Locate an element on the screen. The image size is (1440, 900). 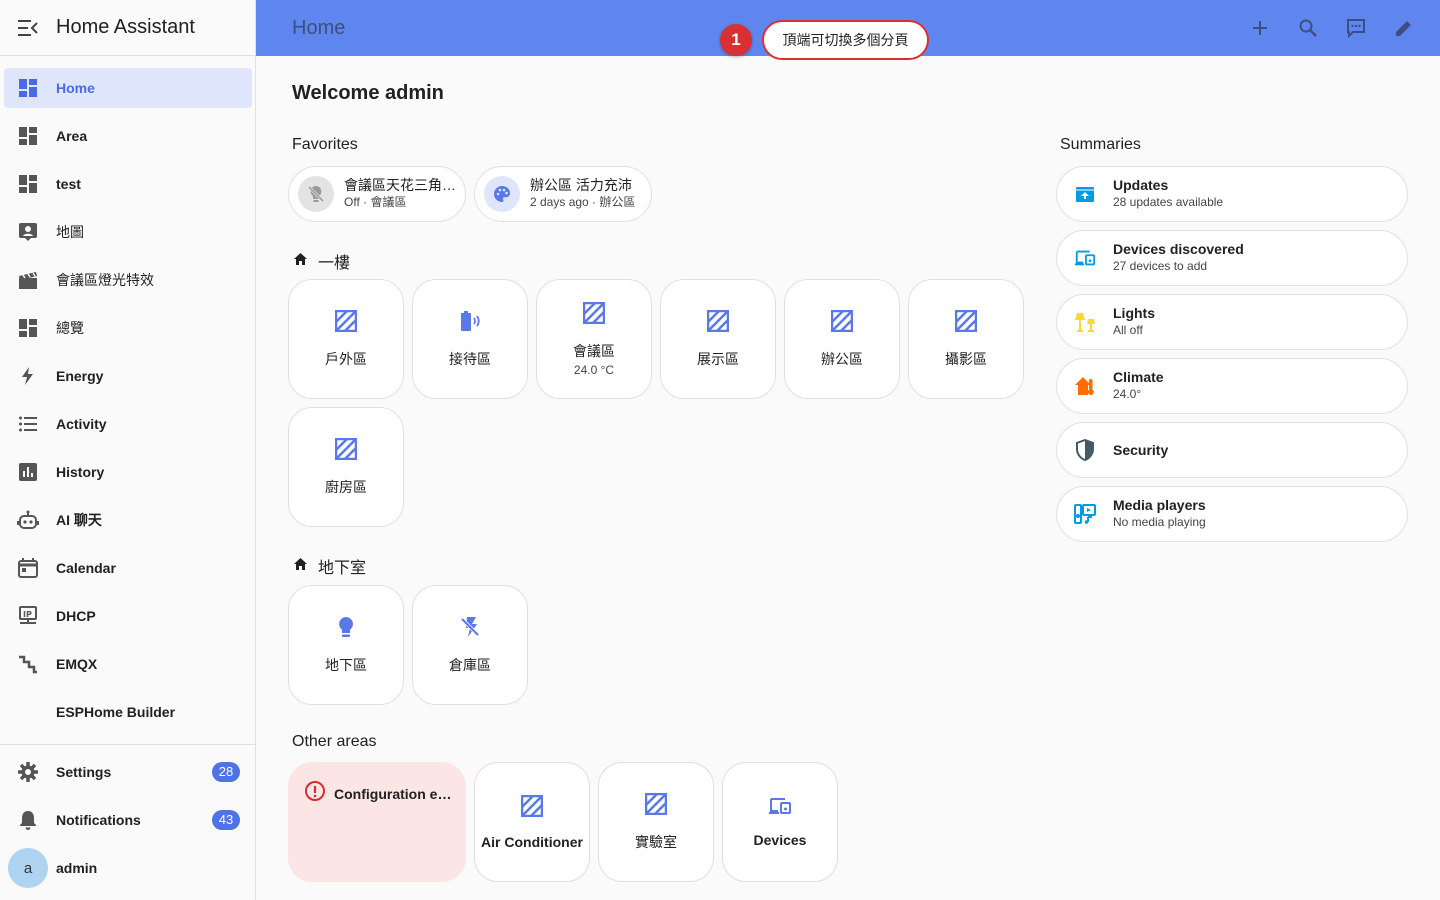
plus-icon is located at coordinates (1260, 28).